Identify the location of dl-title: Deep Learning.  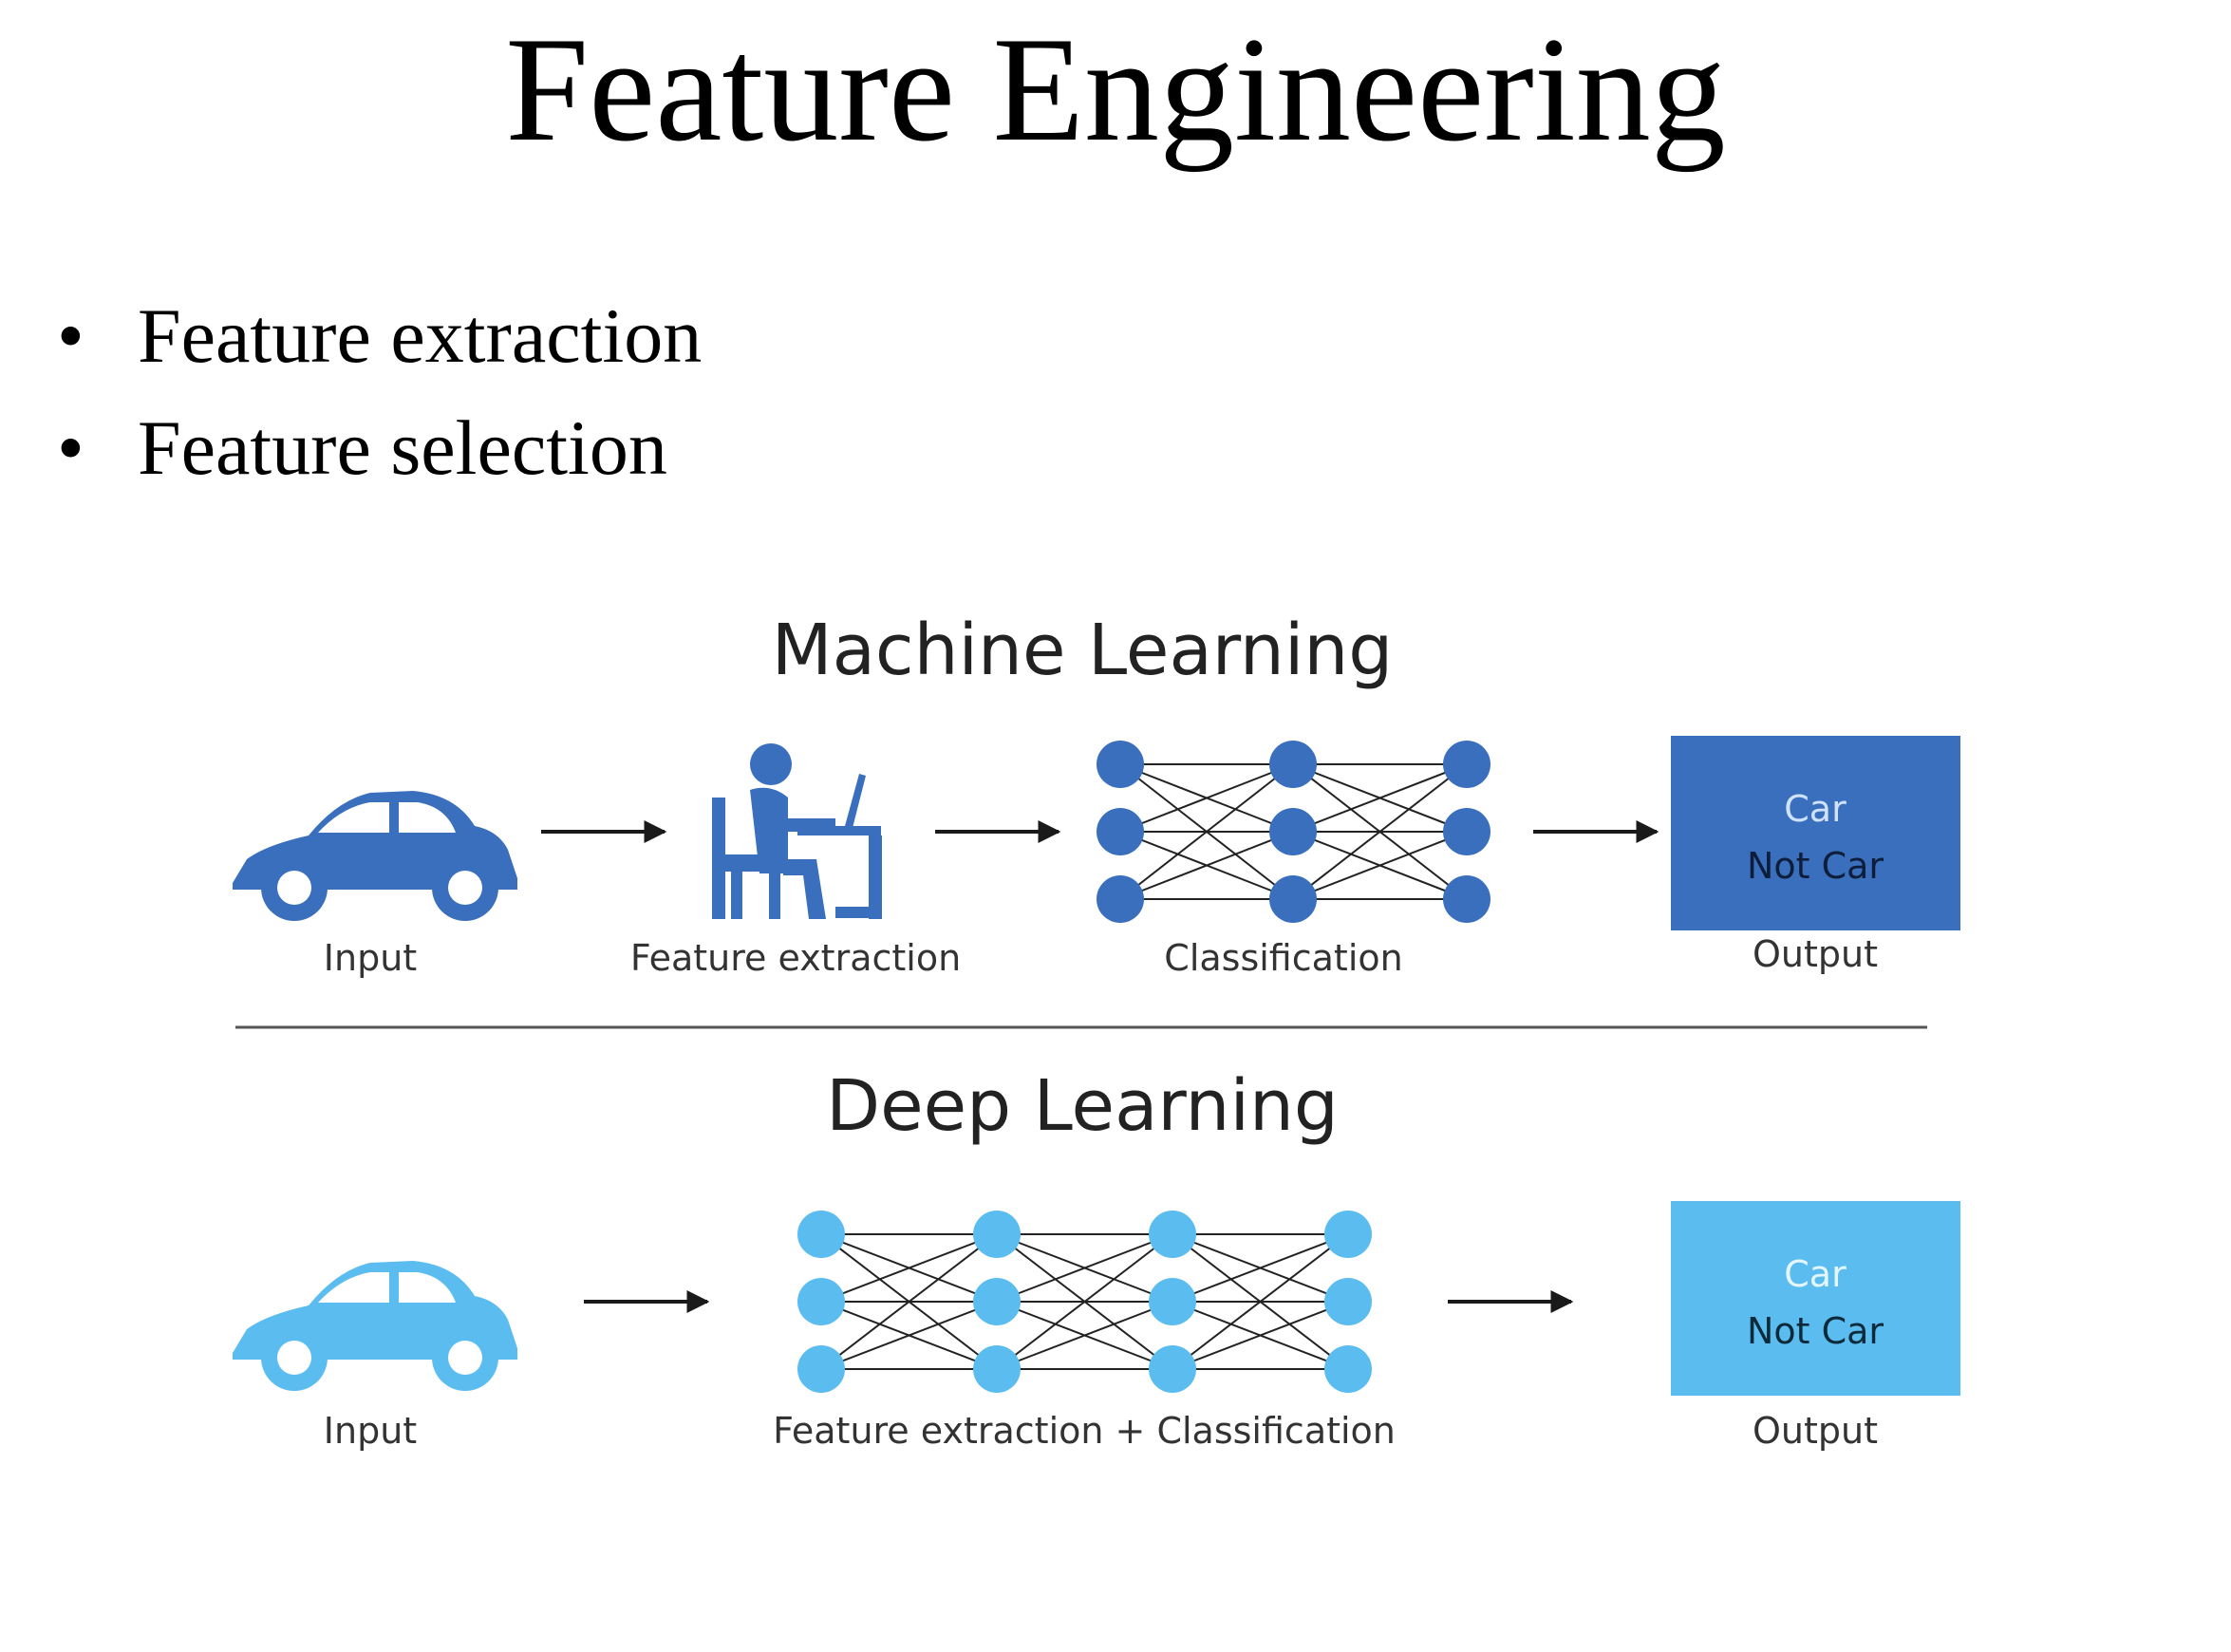
(1082, 1106).